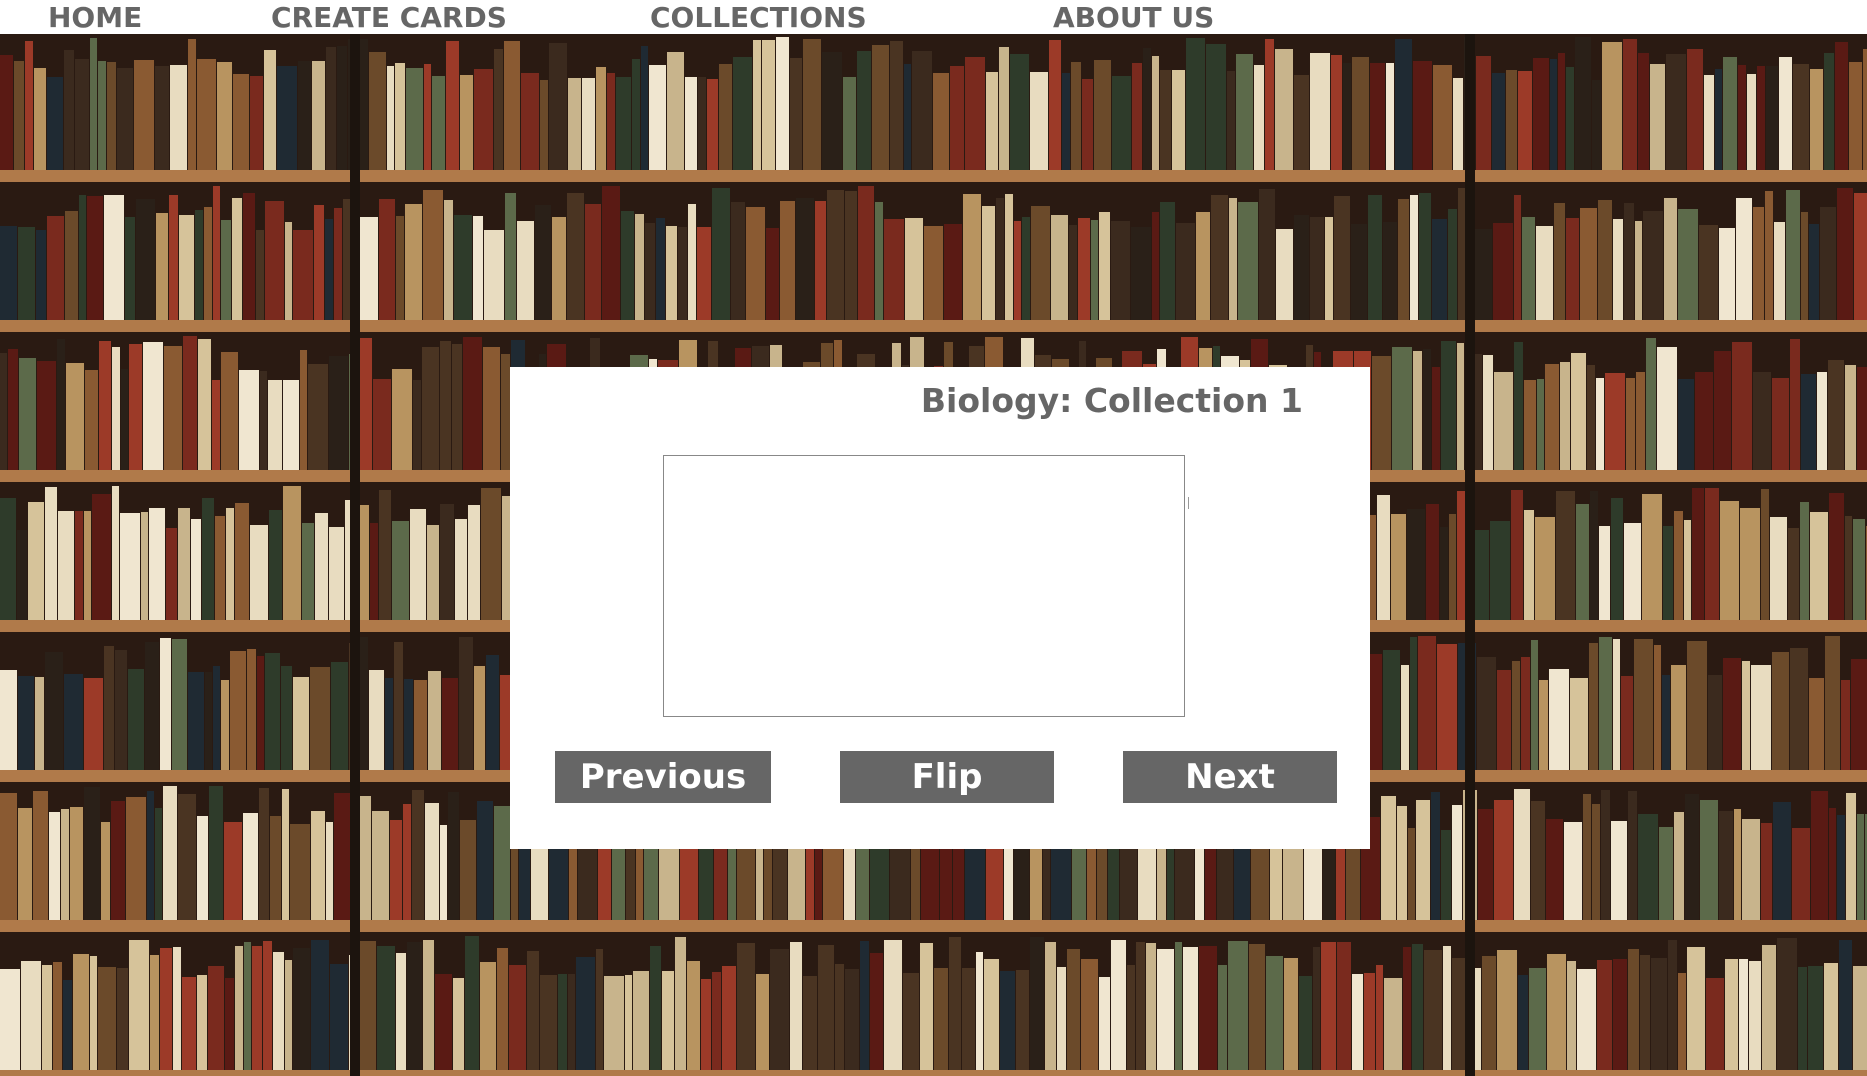 The image size is (1867, 1076). Describe the element at coordinates (933, 926) in the screenshot. I see `shelf-plank` at that location.